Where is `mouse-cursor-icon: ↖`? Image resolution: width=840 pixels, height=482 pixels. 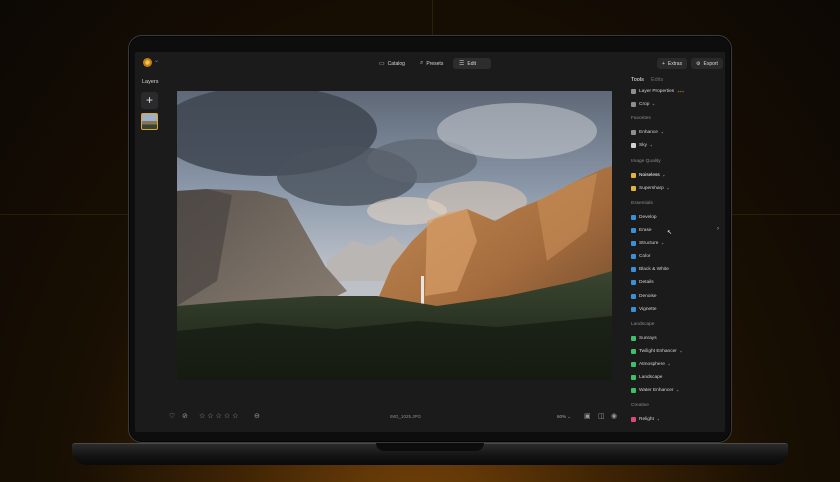
mouse-cursor-icon: ↖ is located at coordinates (670, 233).